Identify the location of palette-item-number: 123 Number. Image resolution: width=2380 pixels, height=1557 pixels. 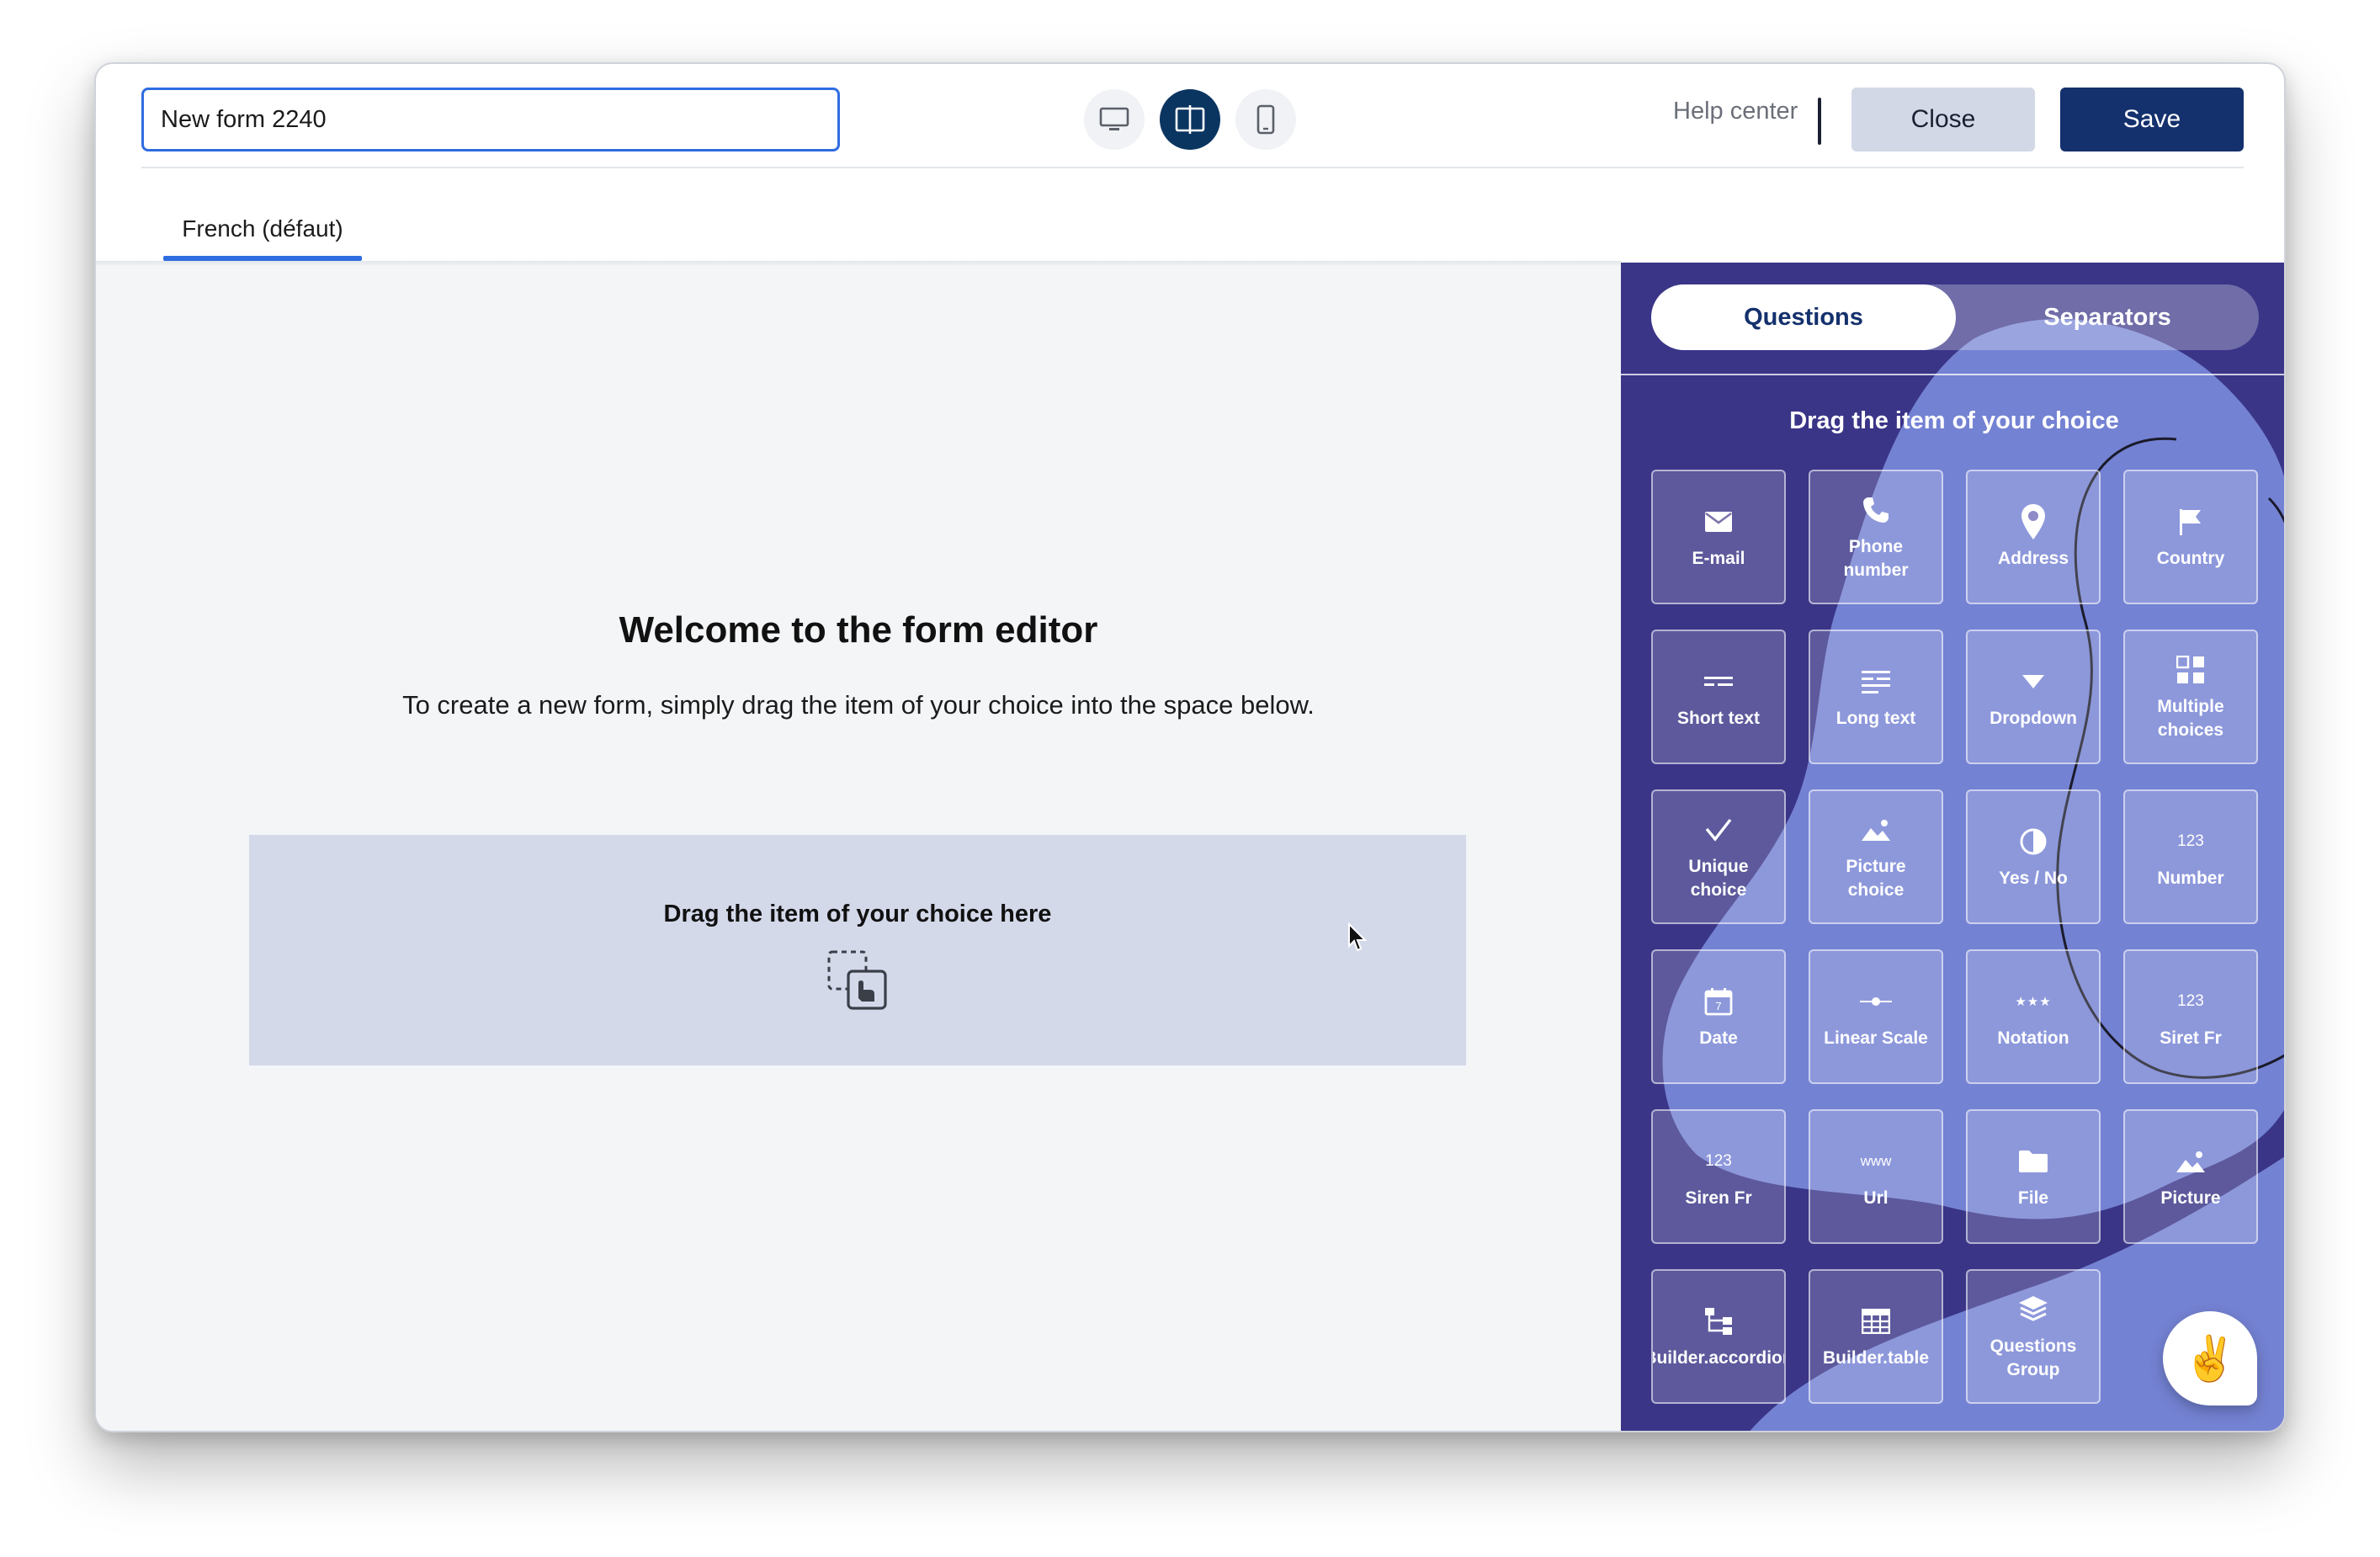
(2190, 856).